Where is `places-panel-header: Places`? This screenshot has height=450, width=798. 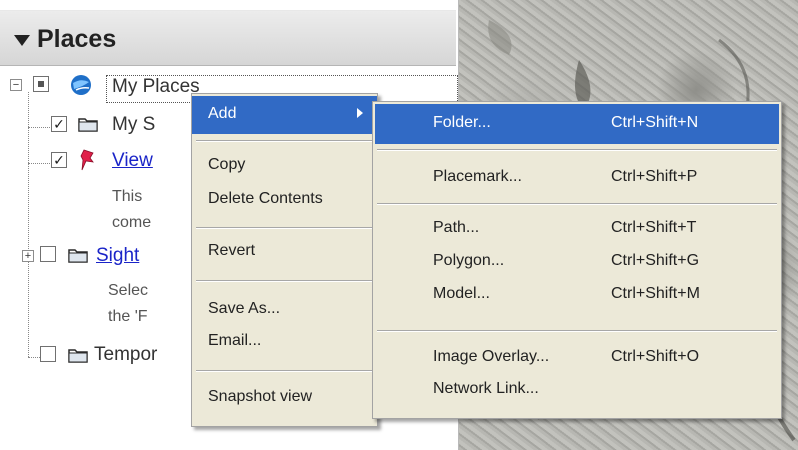 places-panel-header: Places is located at coordinates (228, 38).